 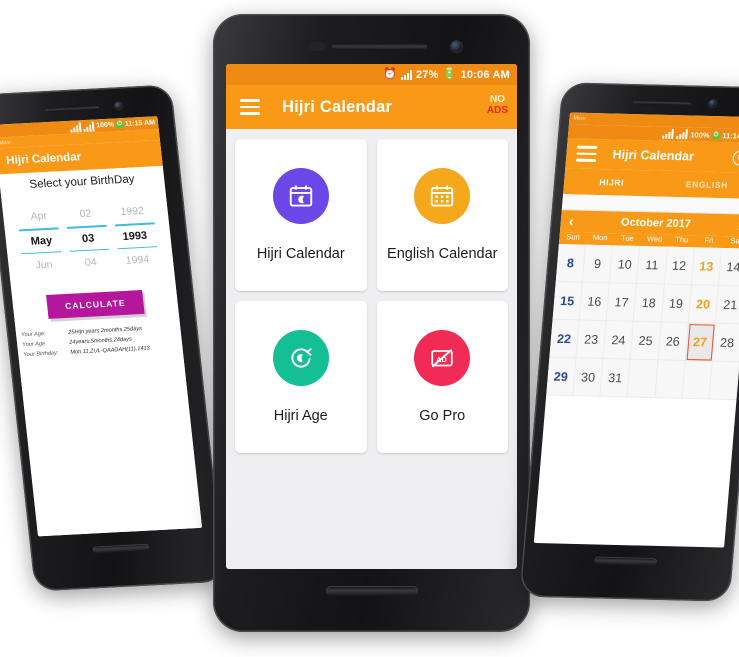 I want to click on card-hijri-age: Hijri Age, so click(x=301, y=377).